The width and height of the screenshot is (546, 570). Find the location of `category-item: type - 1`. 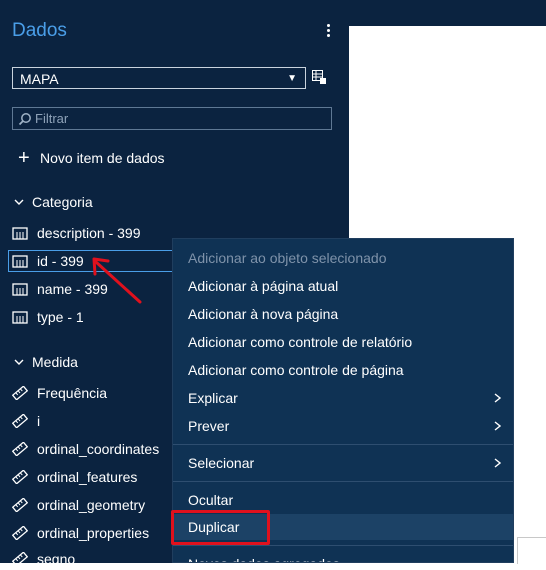

category-item: type - 1 is located at coordinates (48, 317).